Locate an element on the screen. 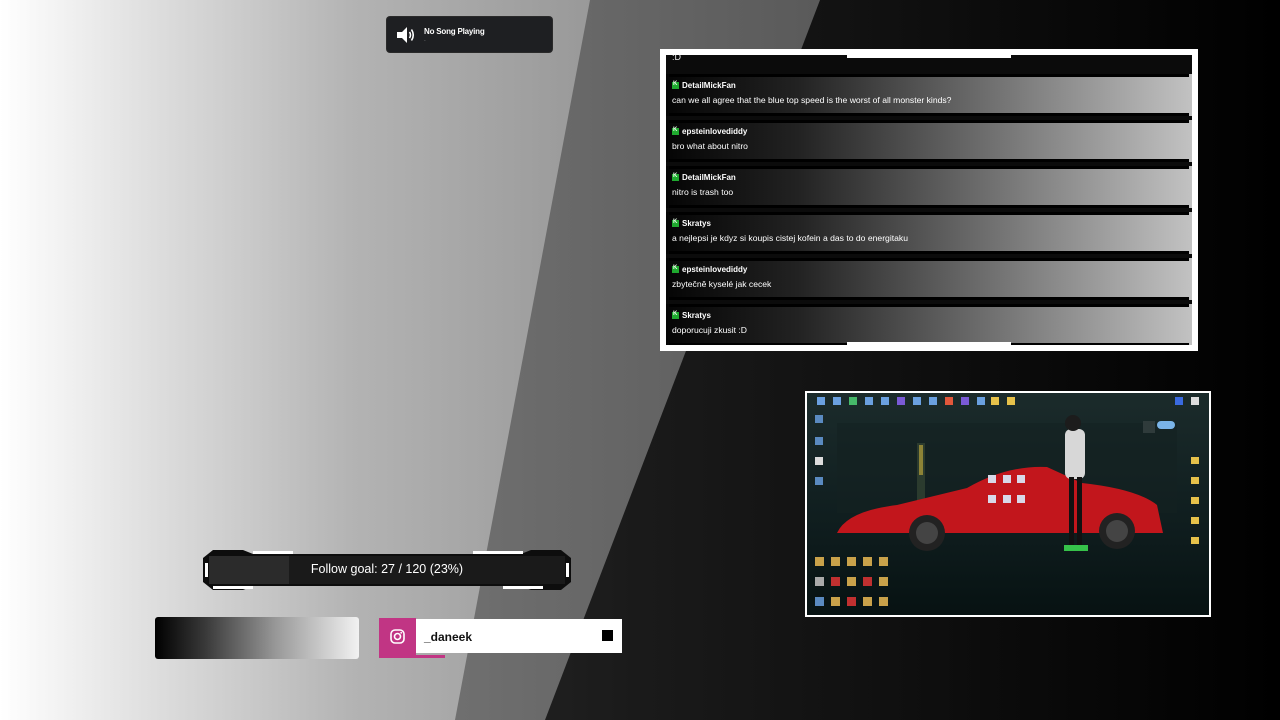 This screenshot has height=720, width=1280. chat-text: zbytečně kyselé jak cecek is located at coordinates (722, 284).